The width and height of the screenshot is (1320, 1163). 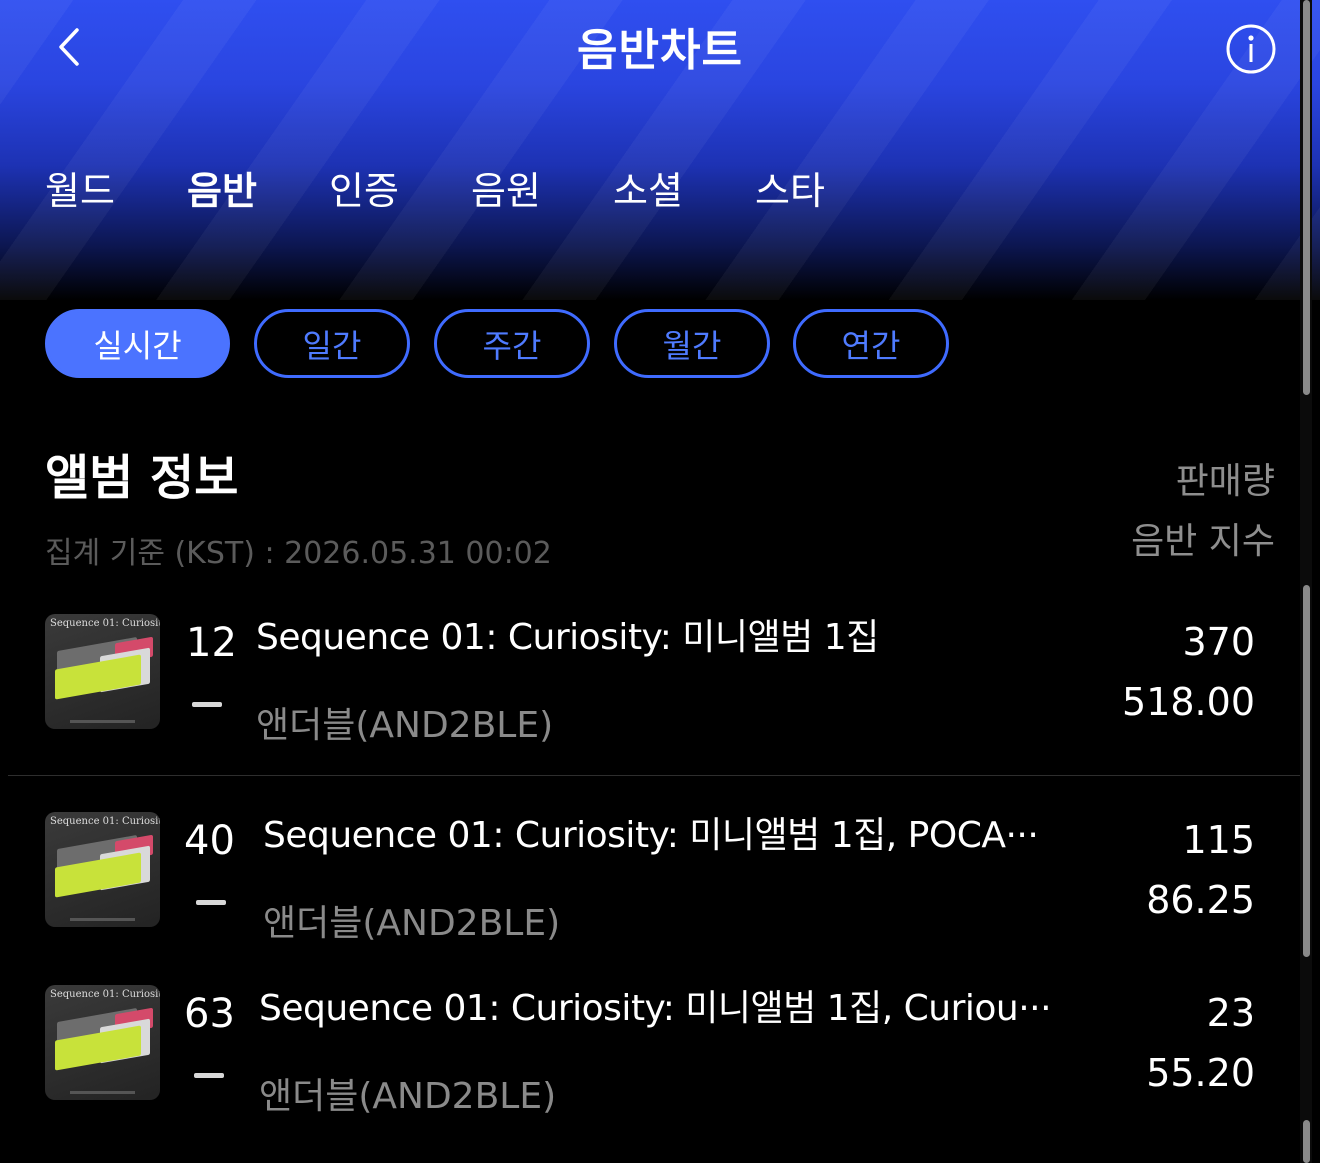 I want to click on tab-digital: 음원, so click(x=506, y=187).